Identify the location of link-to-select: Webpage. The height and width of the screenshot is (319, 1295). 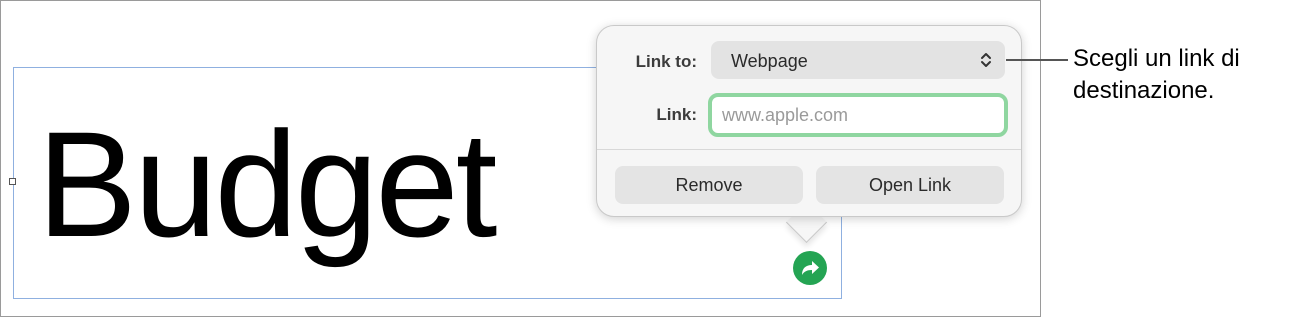
(858, 60).